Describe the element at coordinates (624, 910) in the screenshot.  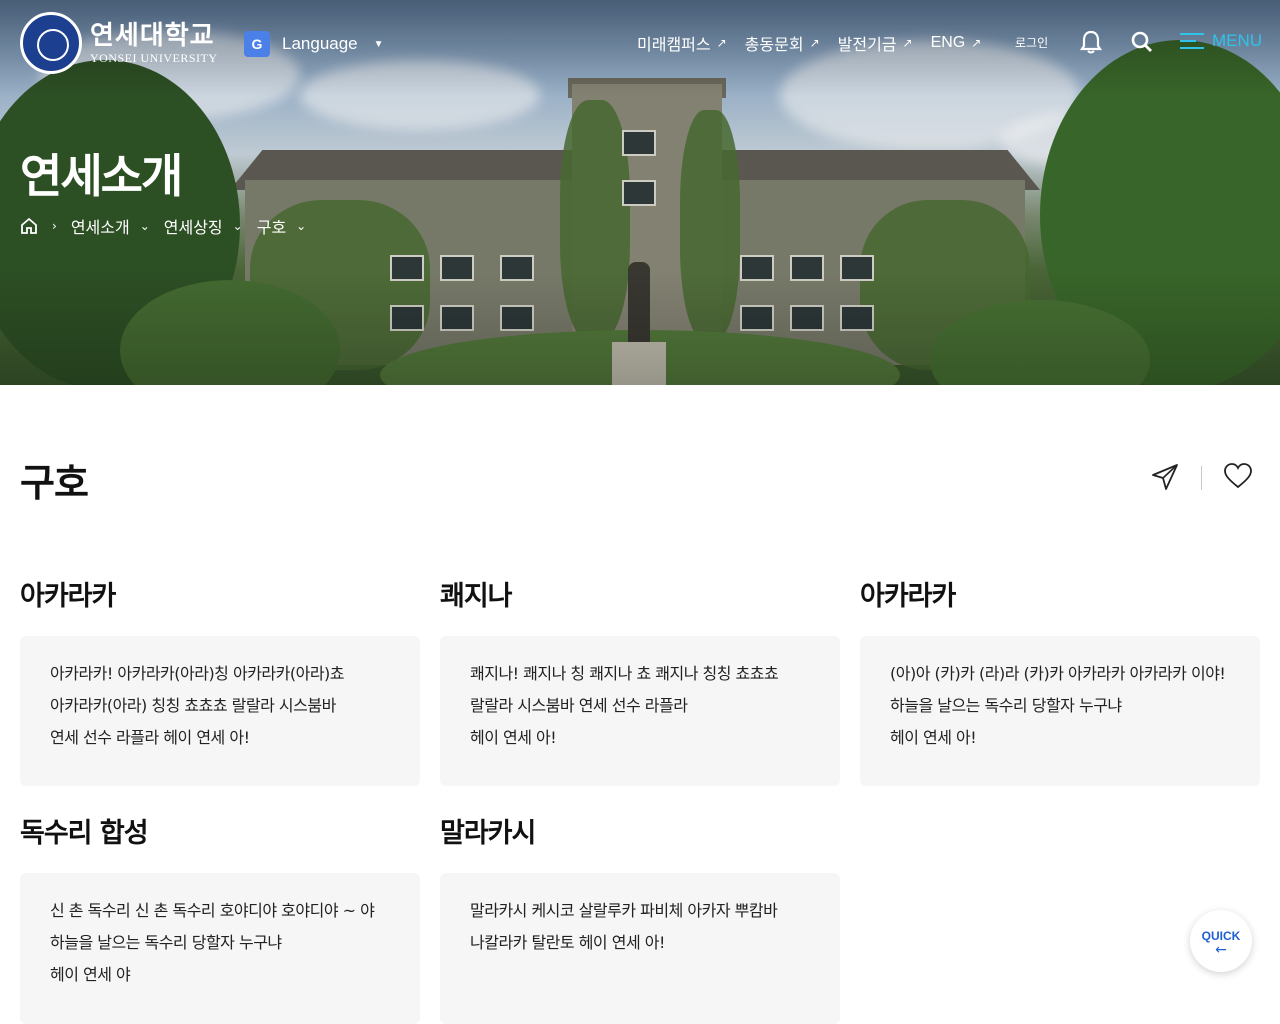
I see `cheer-line: 말라카시 케시코 살랄루카 파비체 아카자 뿌캄바` at that location.